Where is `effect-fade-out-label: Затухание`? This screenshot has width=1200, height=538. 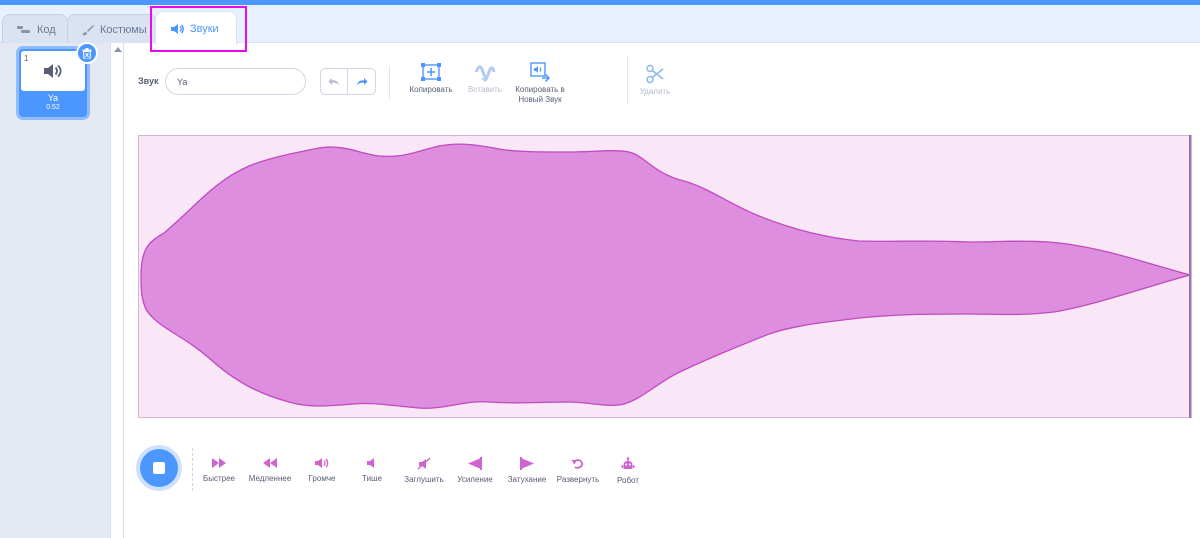
effect-fade-out-label: Затухание is located at coordinates (527, 479).